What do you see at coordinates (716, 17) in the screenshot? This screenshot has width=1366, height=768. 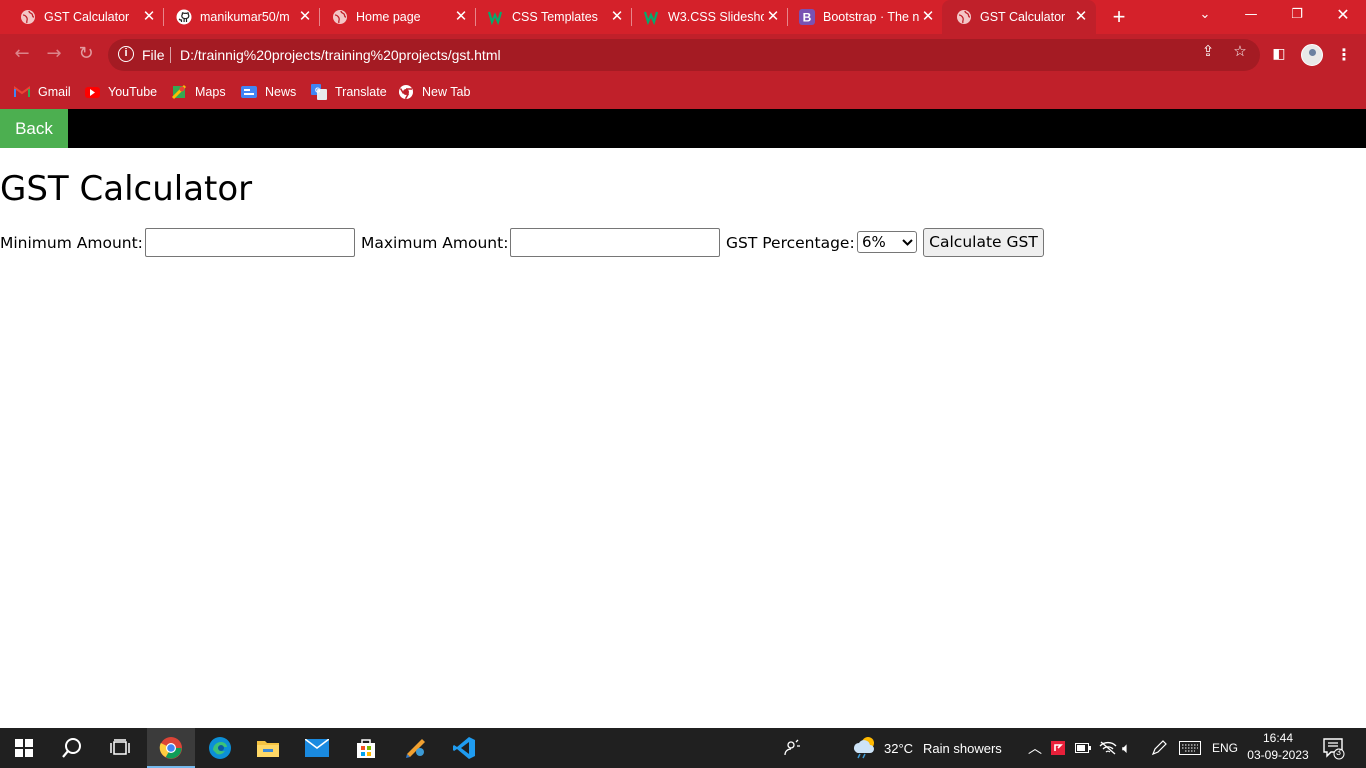 I see `tab-title: W3.CSS Slidesho` at bounding box center [716, 17].